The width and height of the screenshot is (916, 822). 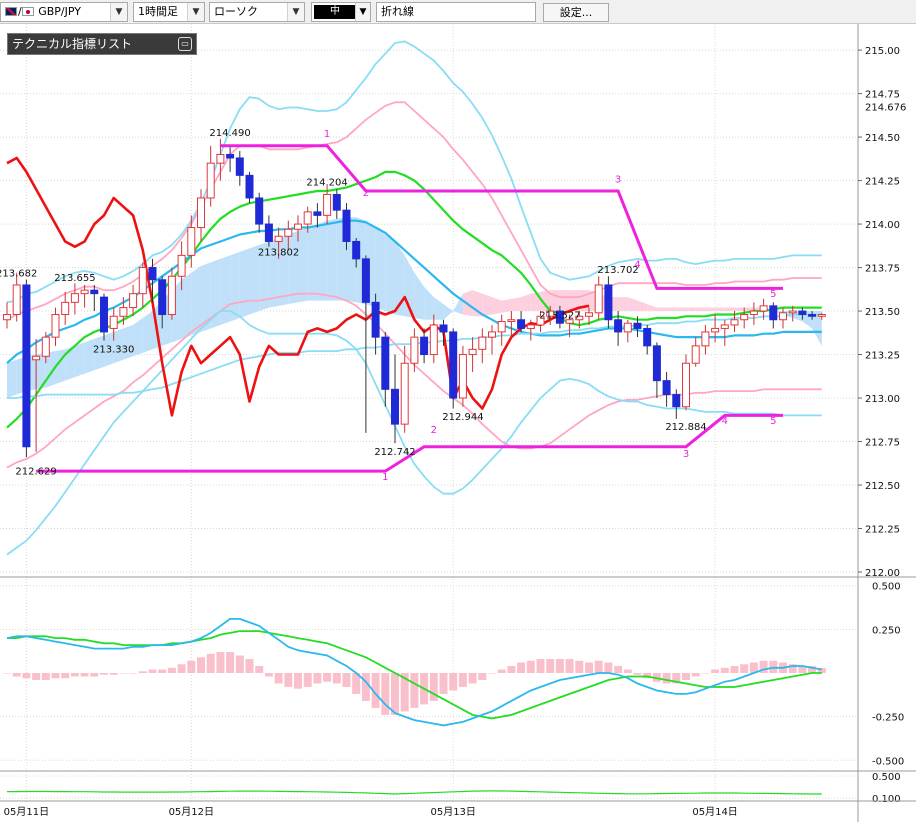 I want to click on chart-type-value: ローソク, so click(x=236, y=11).